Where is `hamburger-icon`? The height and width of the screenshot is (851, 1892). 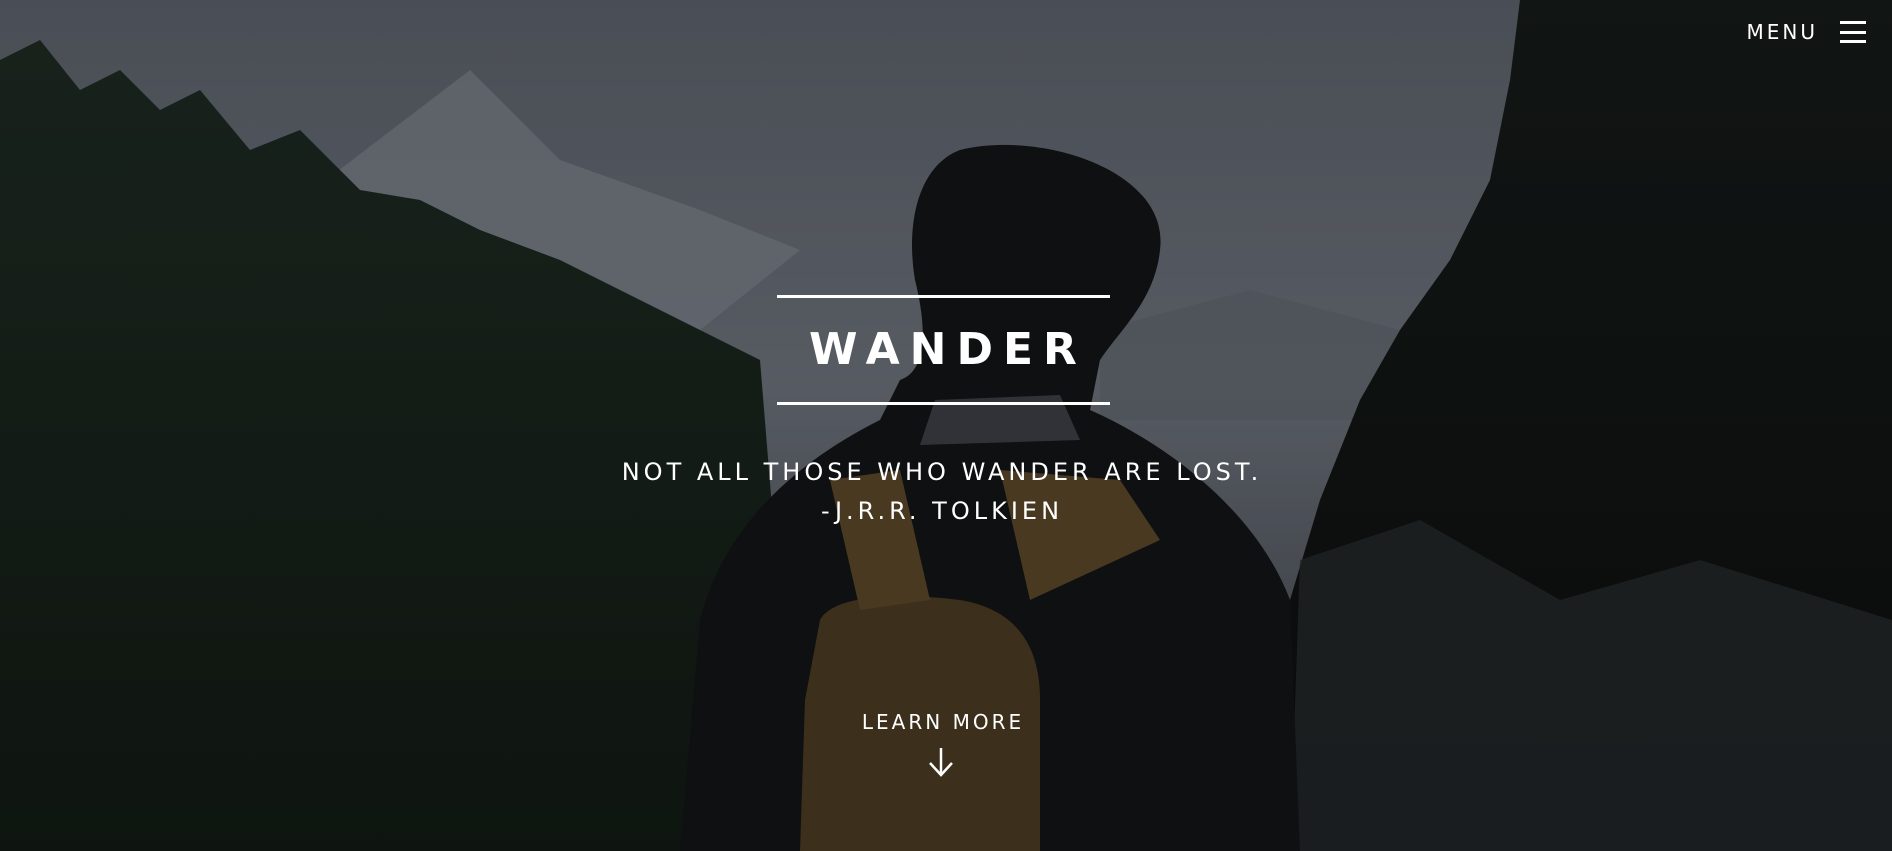 hamburger-icon is located at coordinates (1853, 32).